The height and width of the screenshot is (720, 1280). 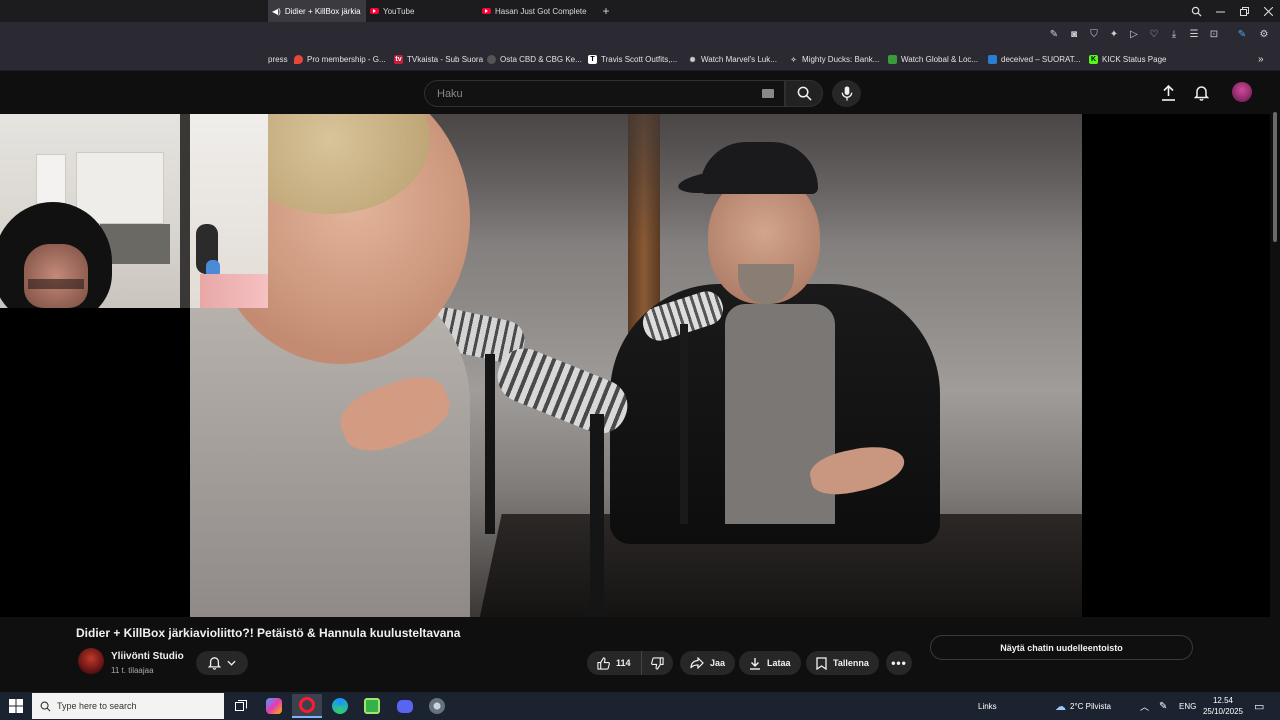 What do you see at coordinates (1261, 59) in the screenshot?
I see `chevron-right-icon: »` at bounding box center [1261, 59].